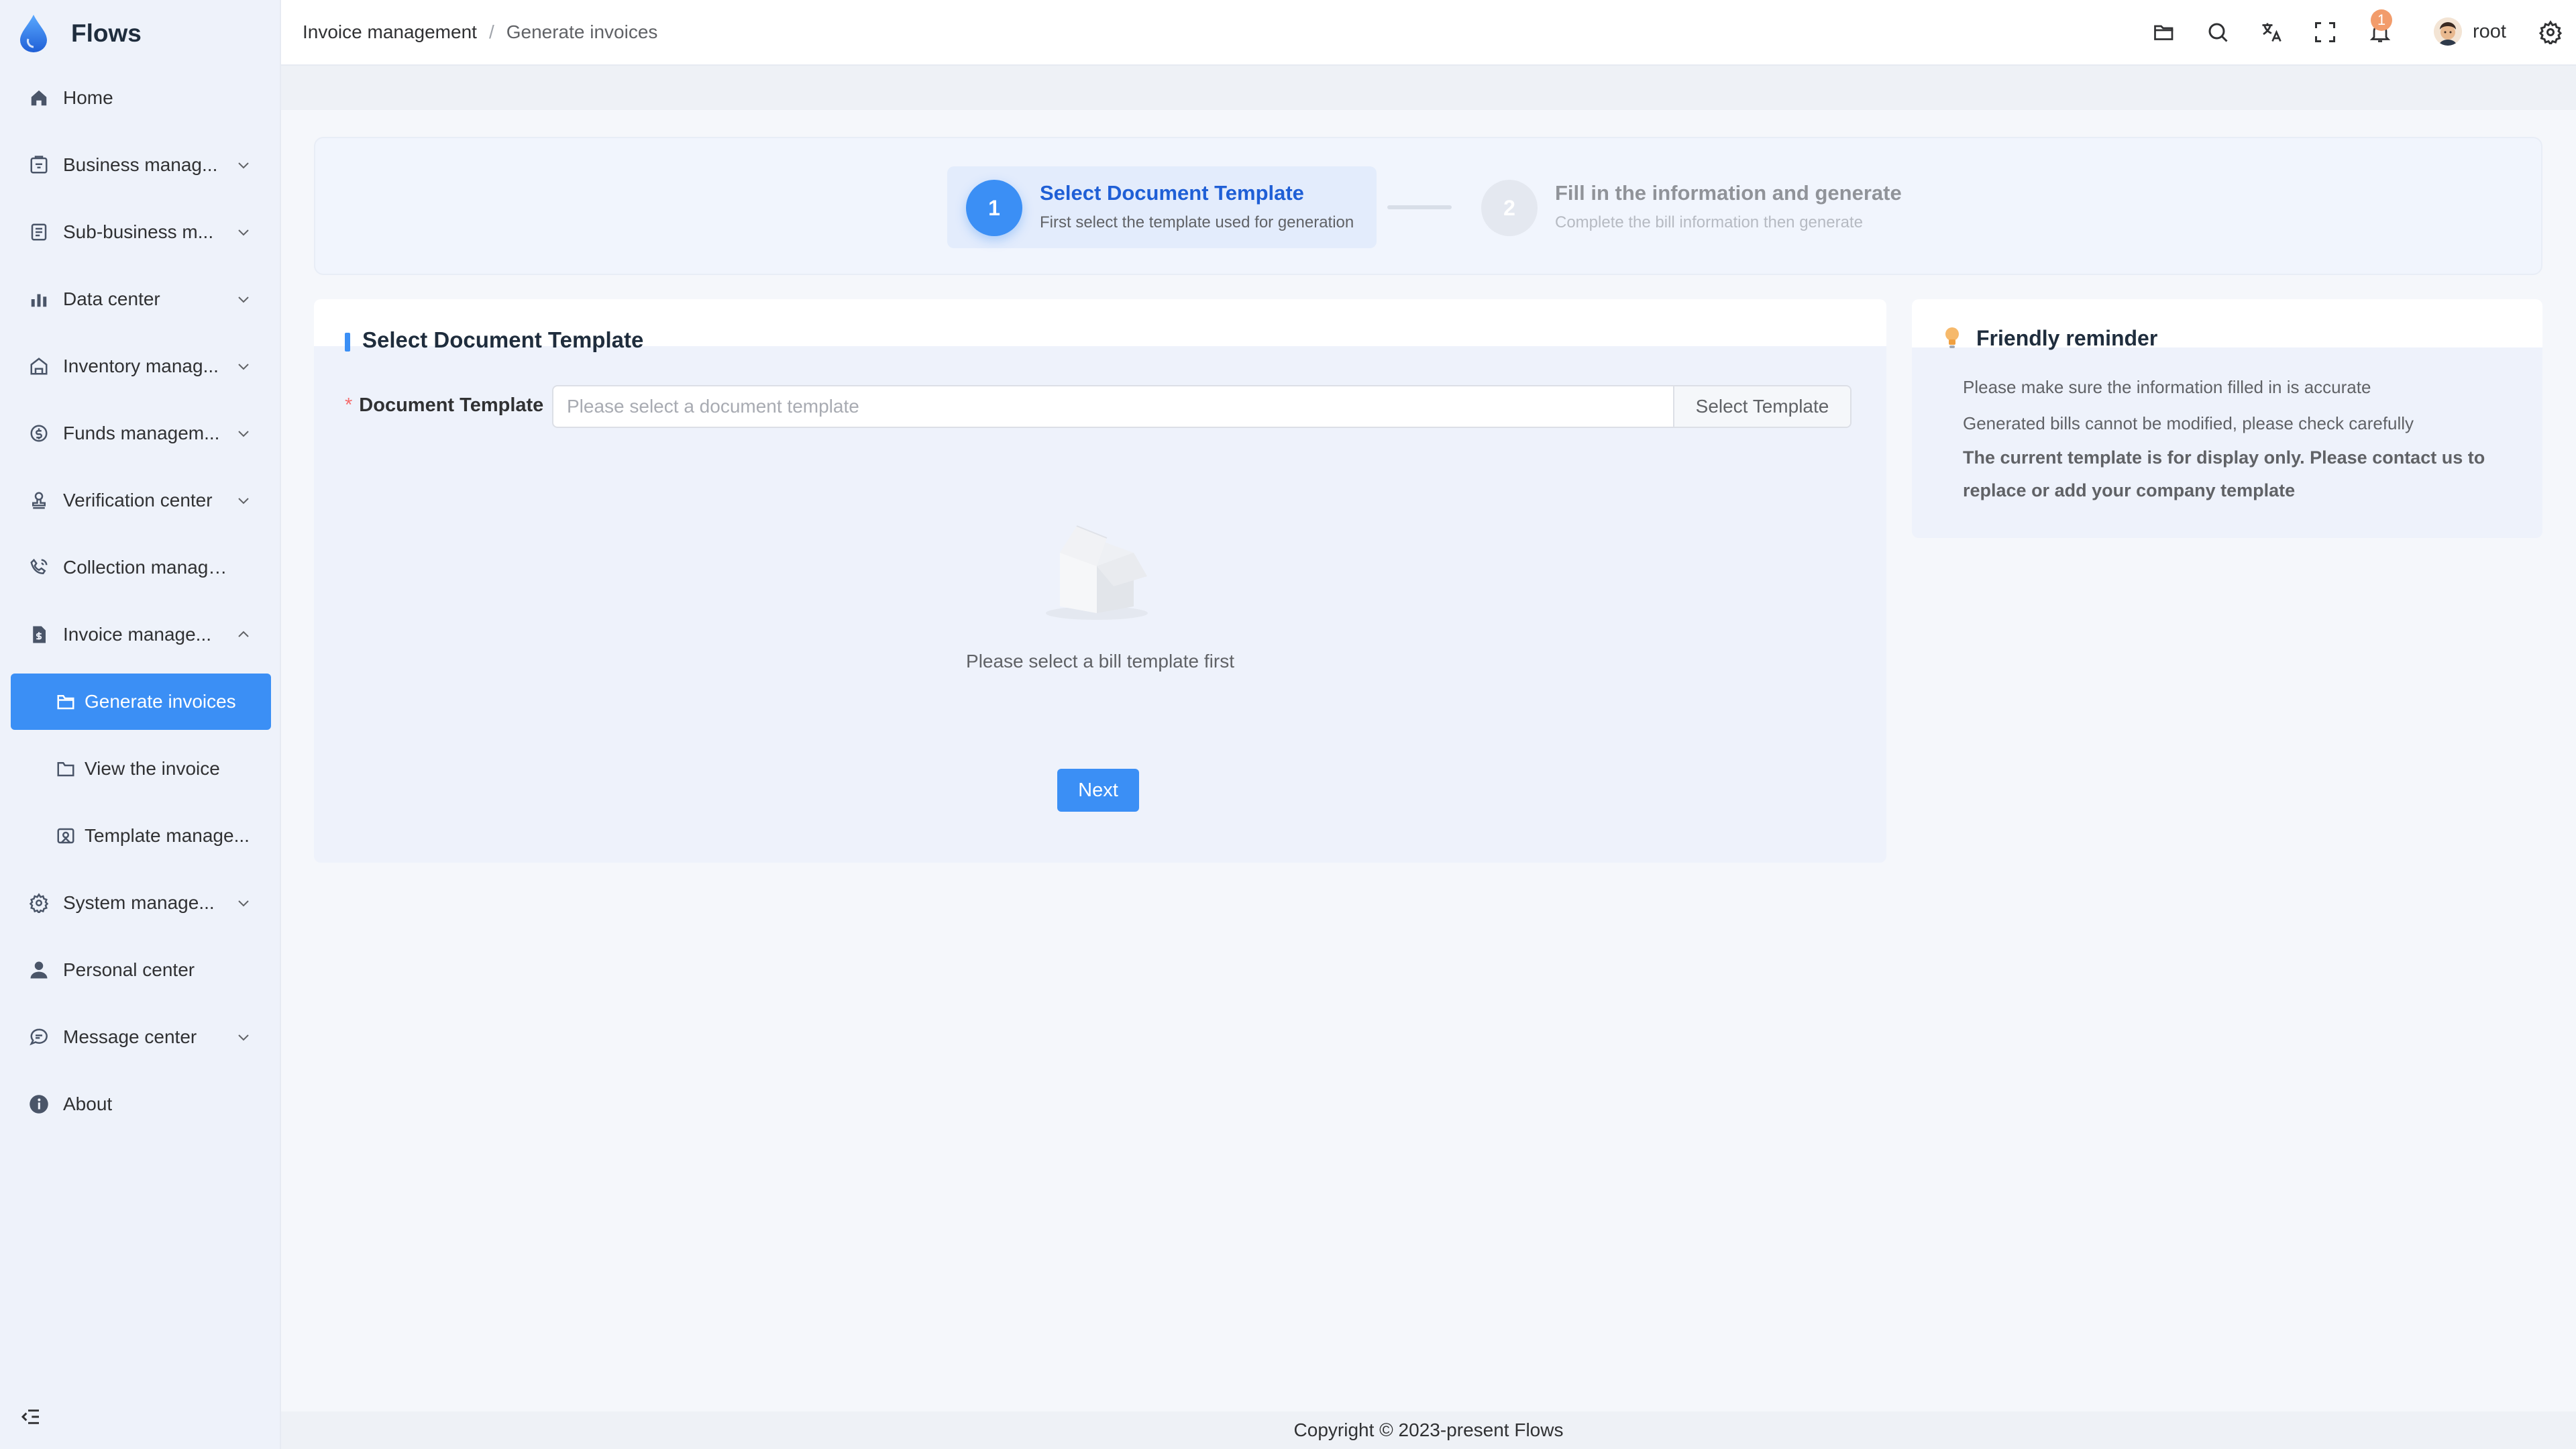 The width and height of the screenshot is (2576, 1449). Describe the element at coordinates (160, 701) in the screenshot. I see `sidebar-subitem-label: Generate invoices` at that location.